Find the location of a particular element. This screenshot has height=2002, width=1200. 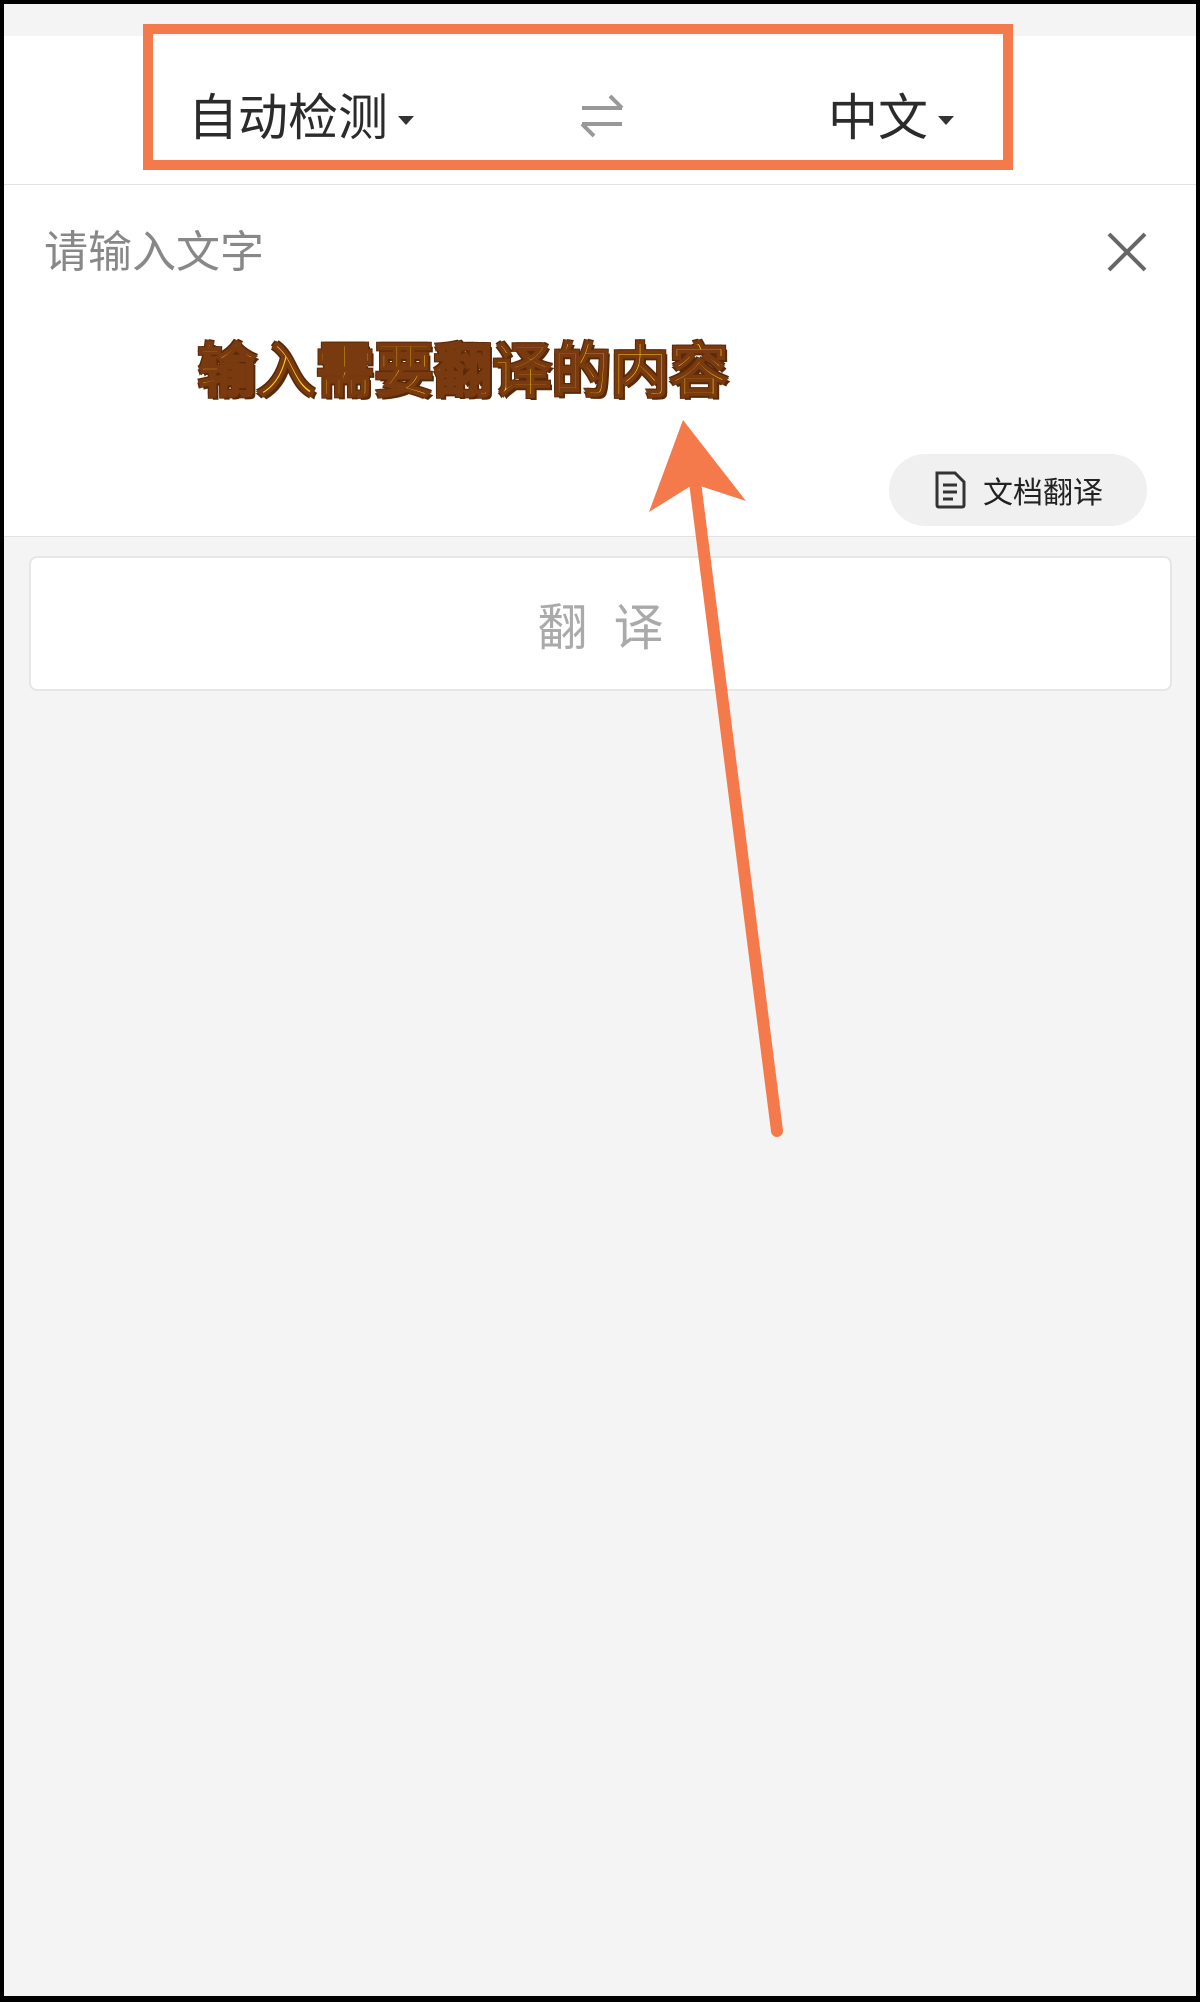

text-input is located at coordinates (544, 252).